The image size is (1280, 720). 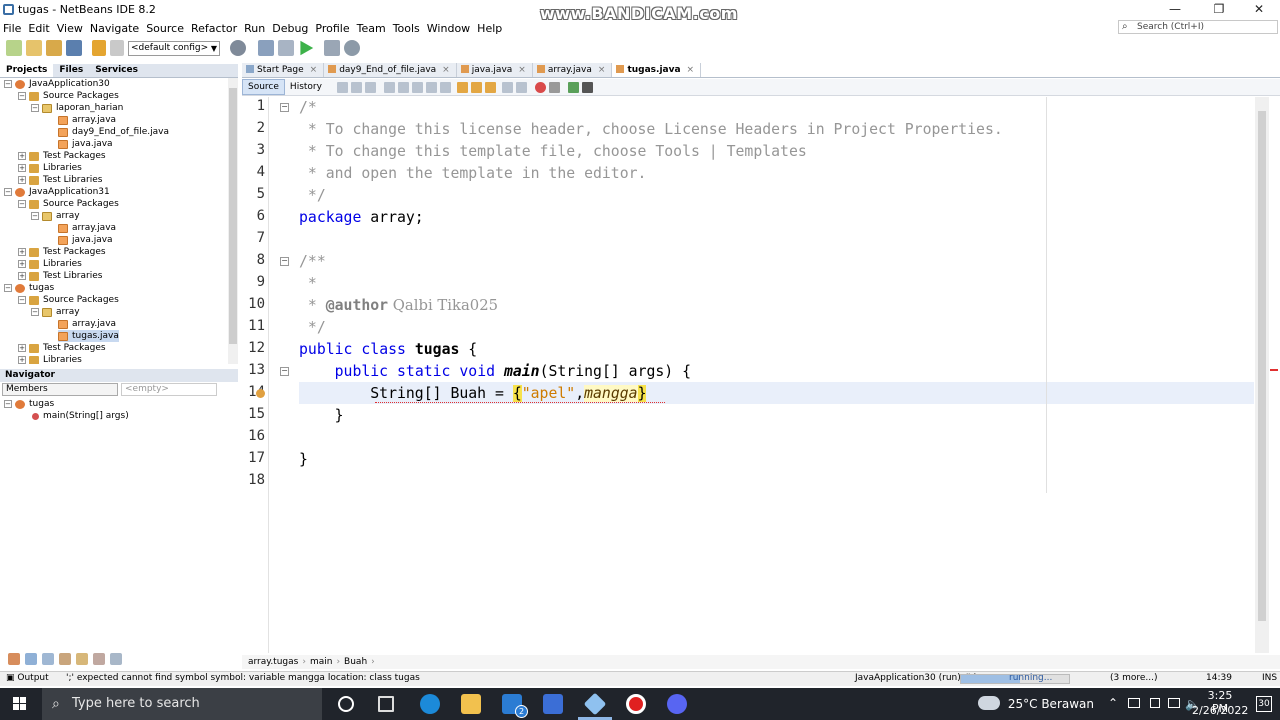 I want to click on toggle-bookmark-icon, so click(x=490, y=87).